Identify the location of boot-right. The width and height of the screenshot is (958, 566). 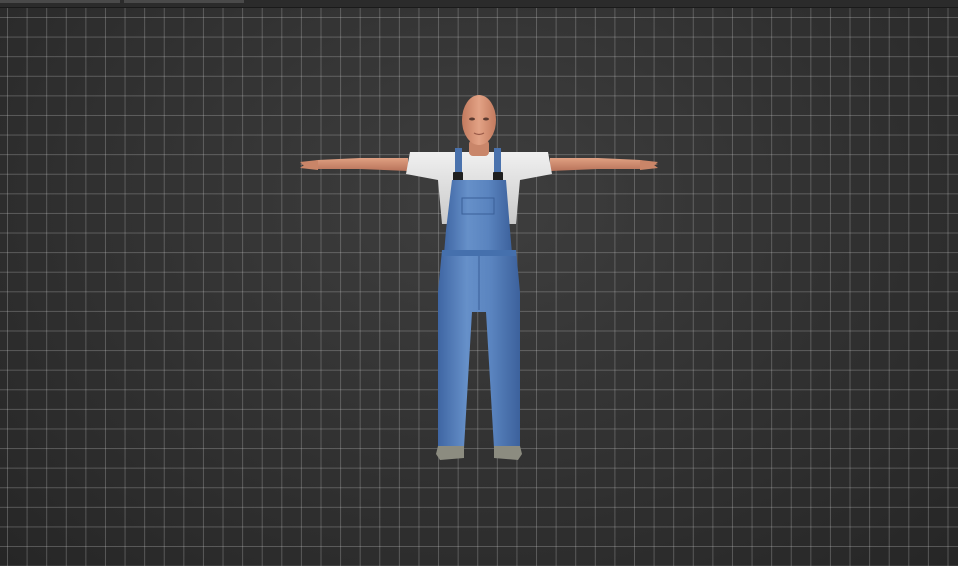
(508, 453).